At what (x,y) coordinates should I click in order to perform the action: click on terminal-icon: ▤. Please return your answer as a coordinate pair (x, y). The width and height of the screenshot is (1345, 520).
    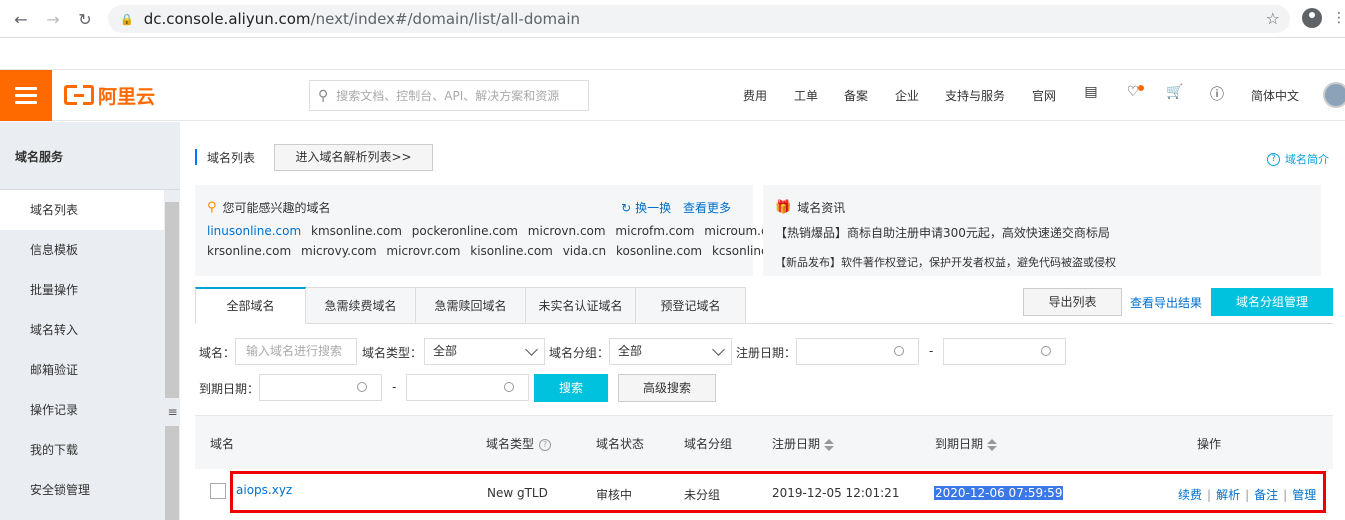
    Looking at the image, I should click on (1091, 93).